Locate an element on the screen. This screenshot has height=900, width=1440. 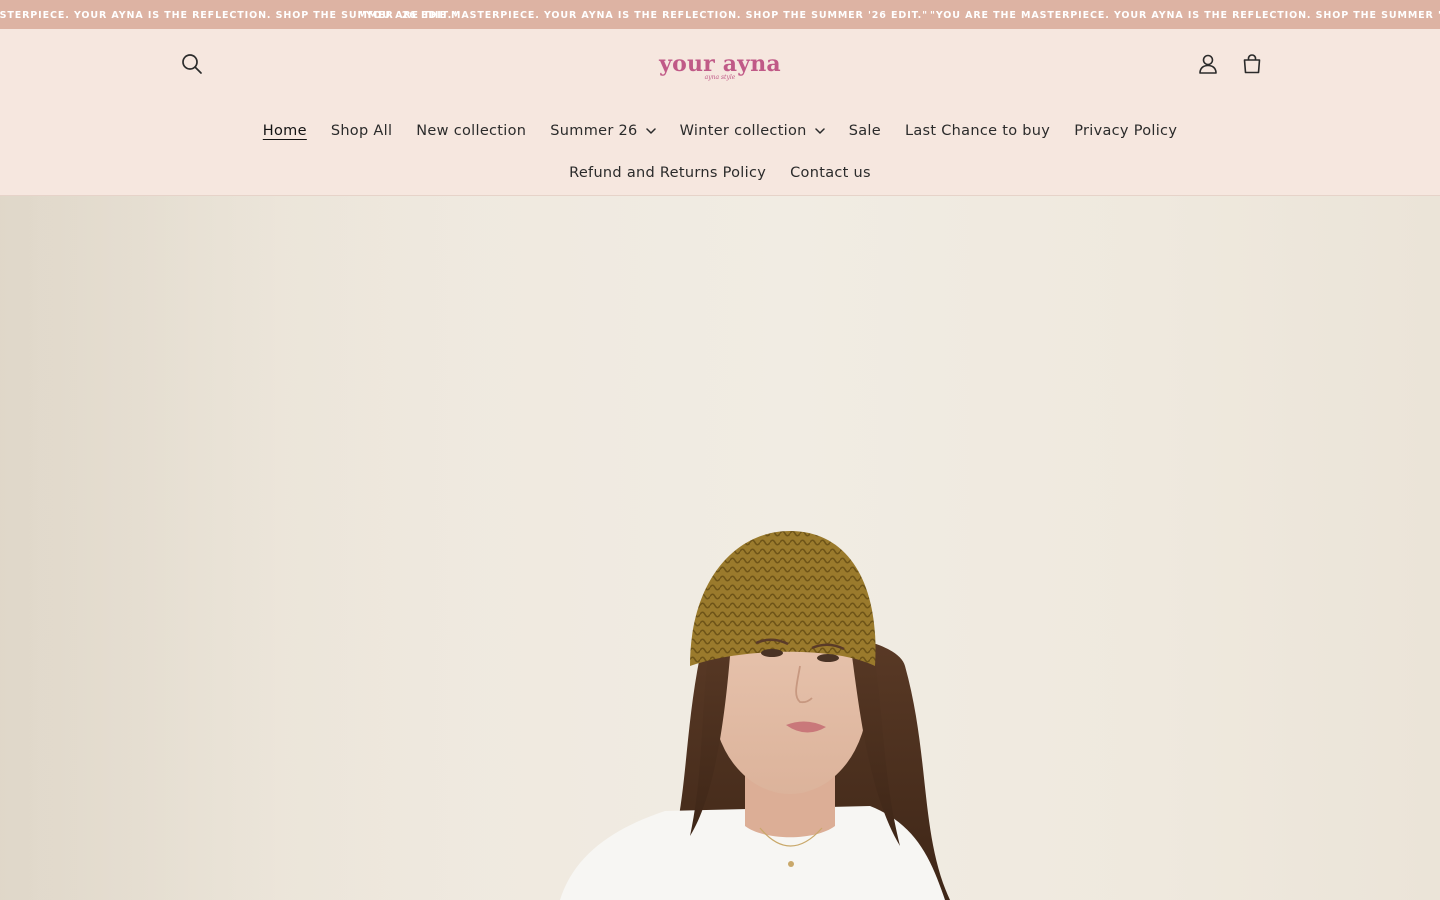
nav-item-new-collection: New collection is located at coordinates (471, 131).